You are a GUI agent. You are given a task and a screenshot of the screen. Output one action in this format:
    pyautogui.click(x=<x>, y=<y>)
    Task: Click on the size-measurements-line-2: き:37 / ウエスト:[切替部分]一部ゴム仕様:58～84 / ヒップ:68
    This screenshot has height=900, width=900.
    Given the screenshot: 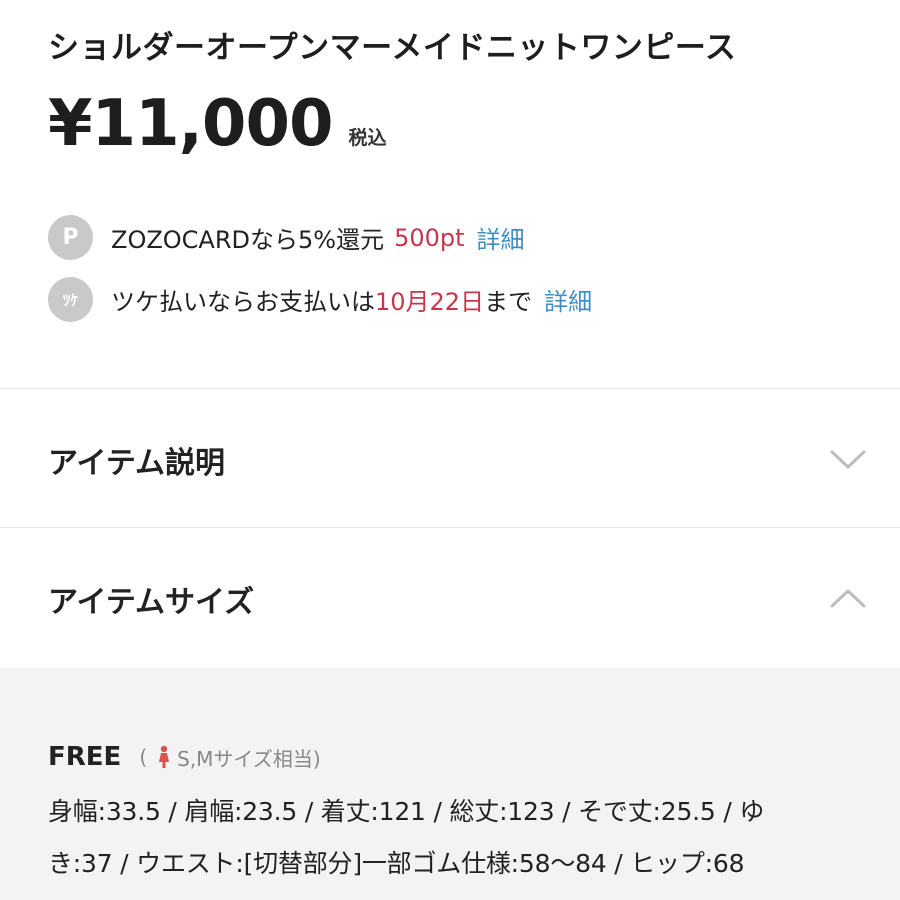 What is the action you would take?
    pyautogui.click(x=396, y=863)
    